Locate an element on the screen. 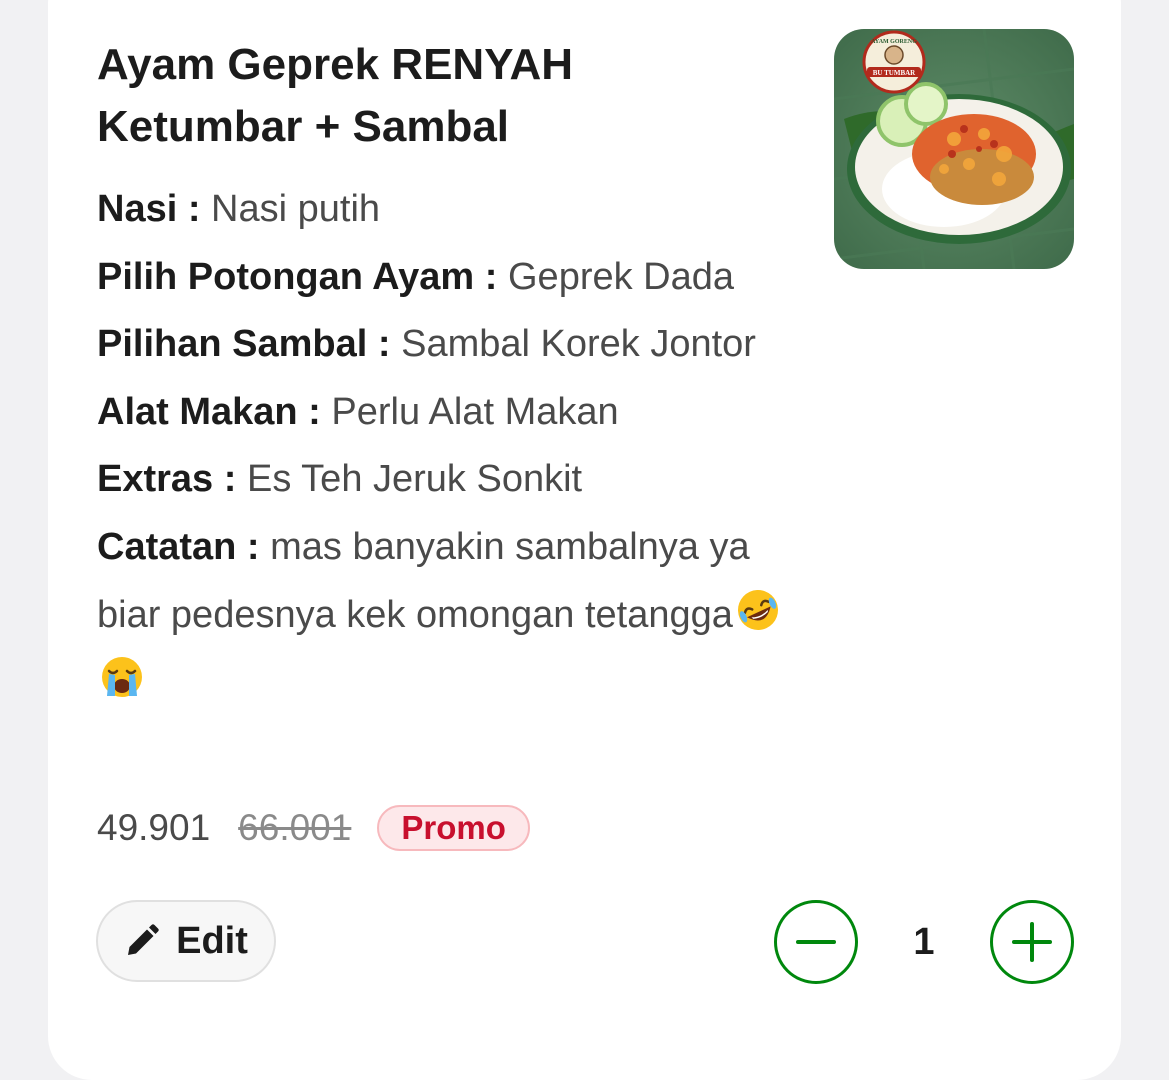 Image resolution: width=1169 pixels, height=1080 pixels. option-key: Extras : is located at coordinates (167, 479).